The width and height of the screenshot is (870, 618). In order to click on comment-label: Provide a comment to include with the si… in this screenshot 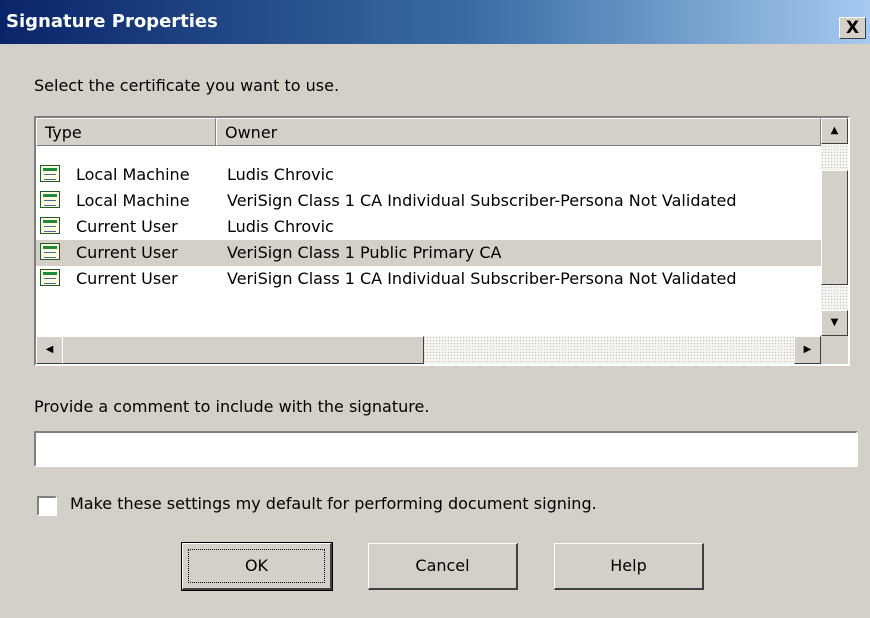, I will do `click(232, 406)`.